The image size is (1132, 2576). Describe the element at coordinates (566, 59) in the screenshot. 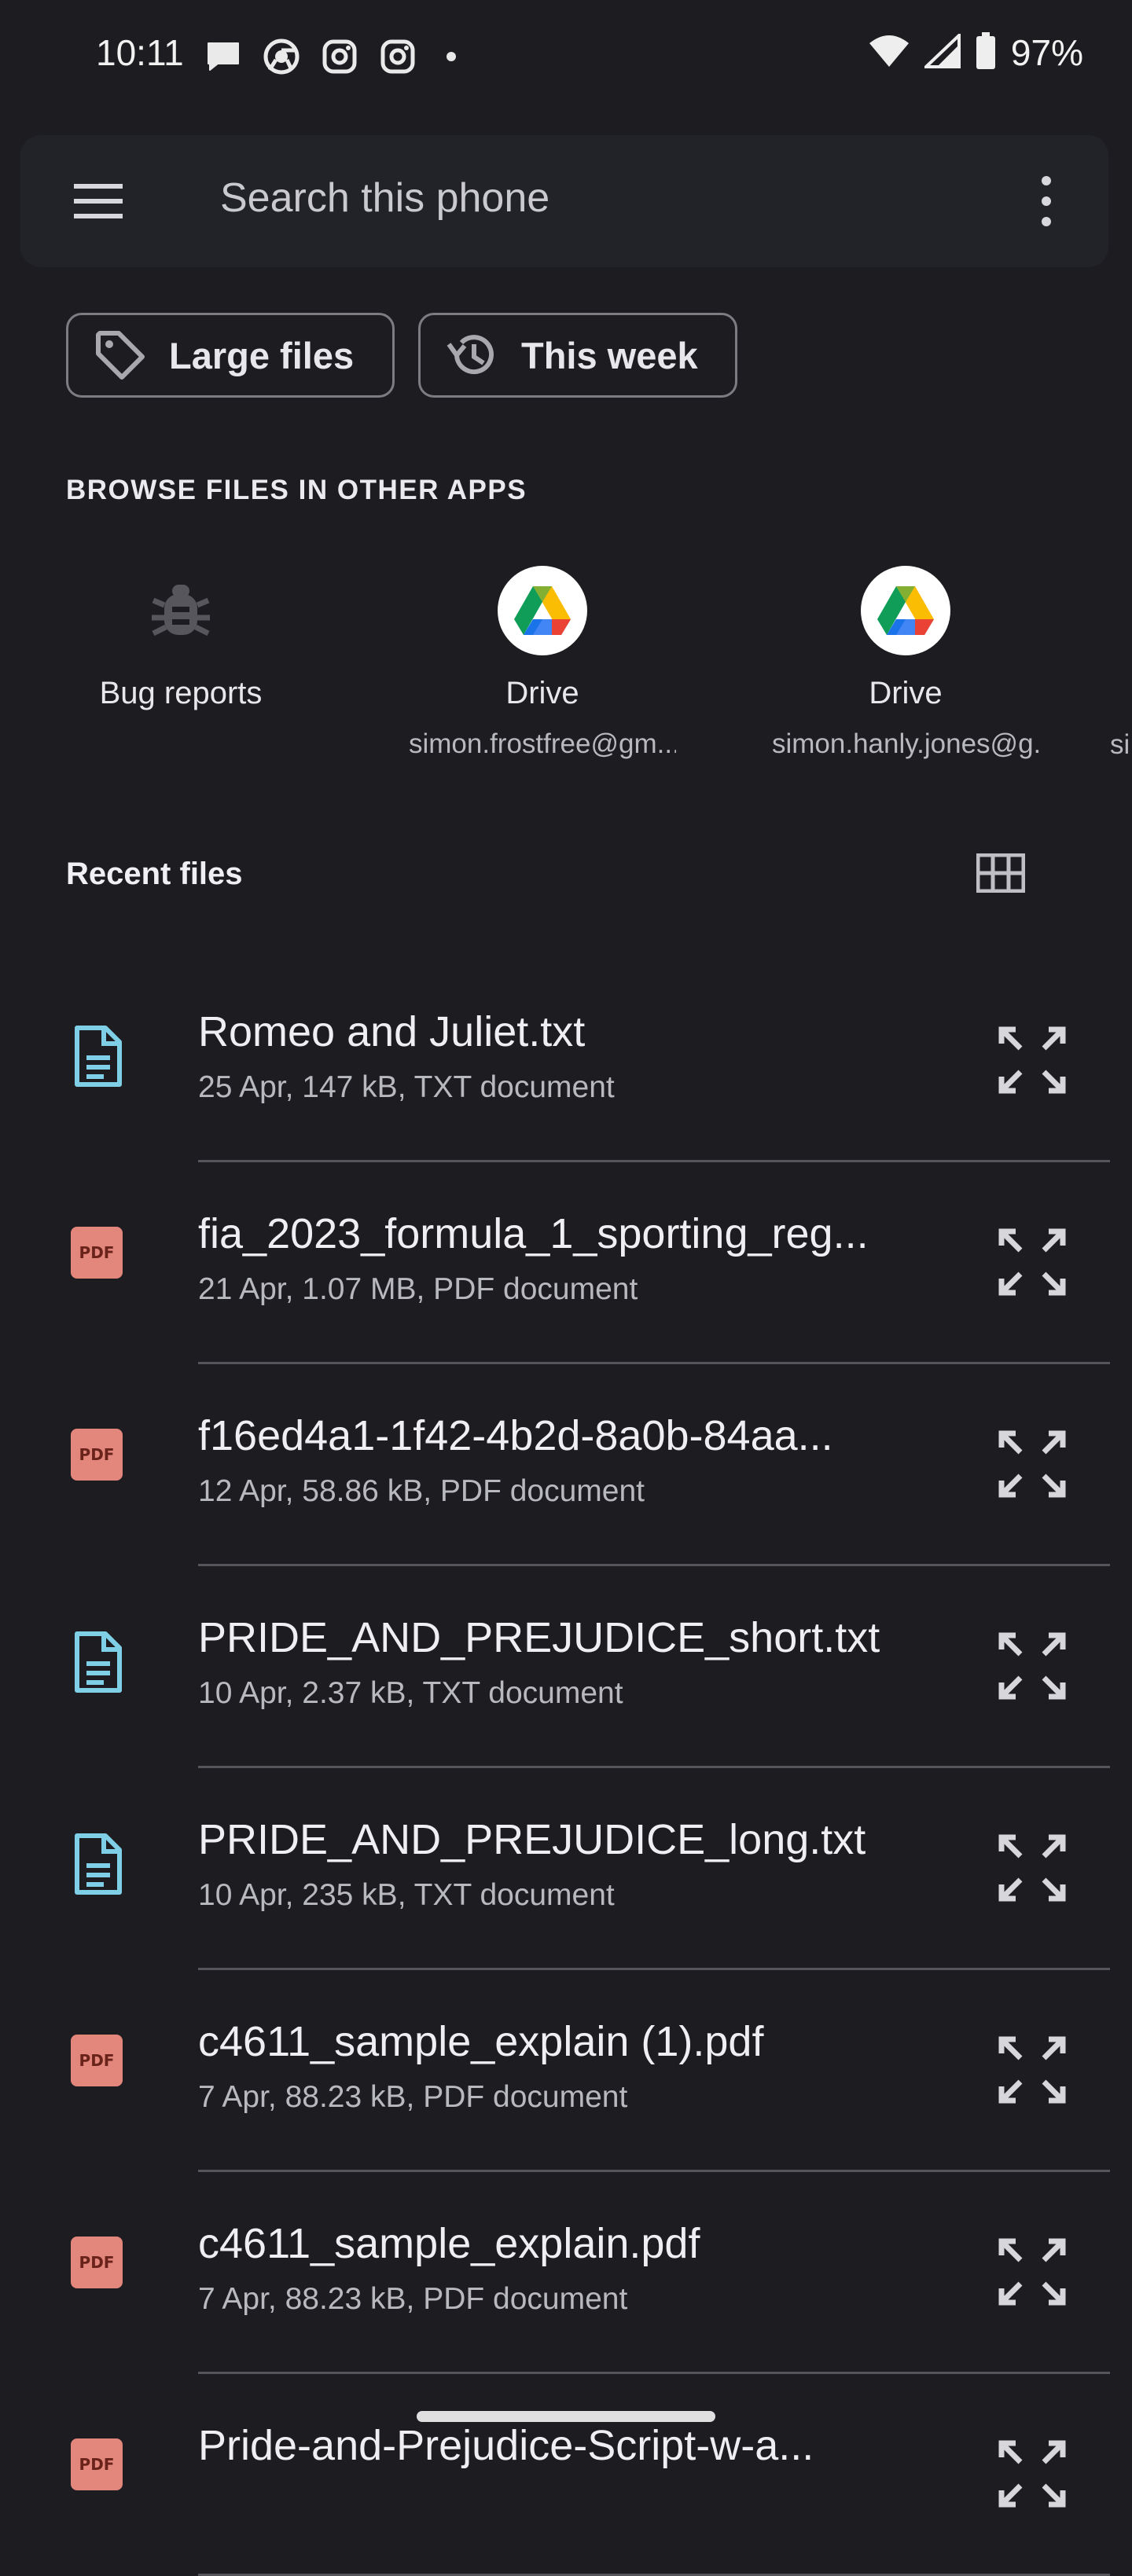

I see `status-bar: 10:11 97%` at that location.